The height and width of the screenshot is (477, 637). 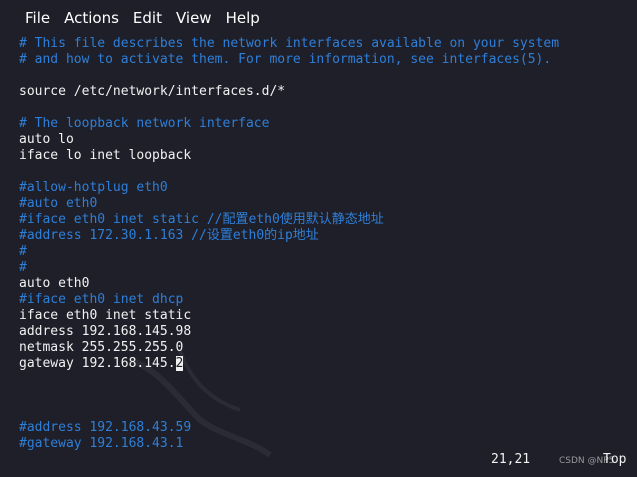 What do you see at coordinates (101, 347) in the screenshot?
I see `editor-line: netmask 255.255.255.0` at bounding box center [101, 347].